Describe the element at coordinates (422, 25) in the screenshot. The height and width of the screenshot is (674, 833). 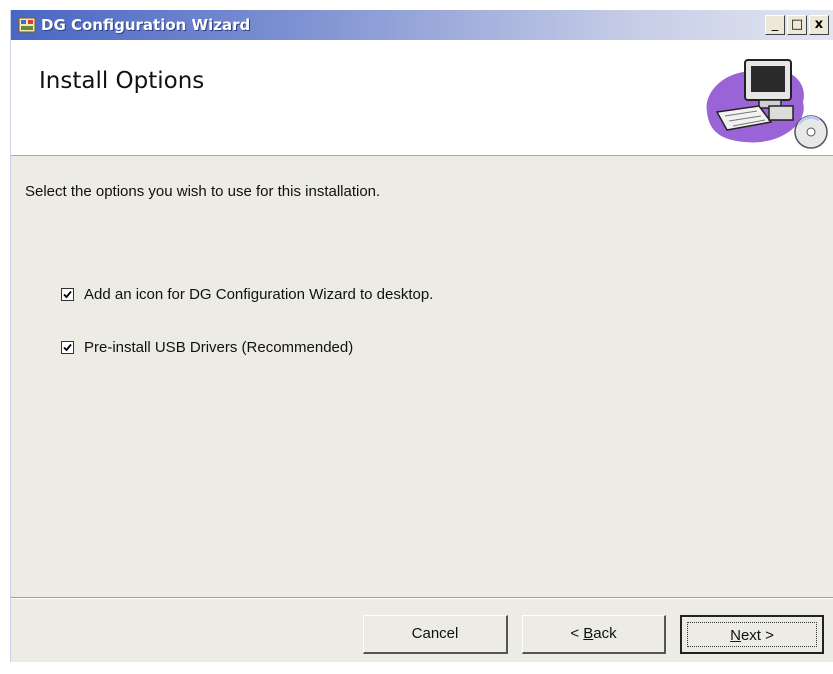
I see `title-bar: DG Configuration Wizard _ □ x` at that location.